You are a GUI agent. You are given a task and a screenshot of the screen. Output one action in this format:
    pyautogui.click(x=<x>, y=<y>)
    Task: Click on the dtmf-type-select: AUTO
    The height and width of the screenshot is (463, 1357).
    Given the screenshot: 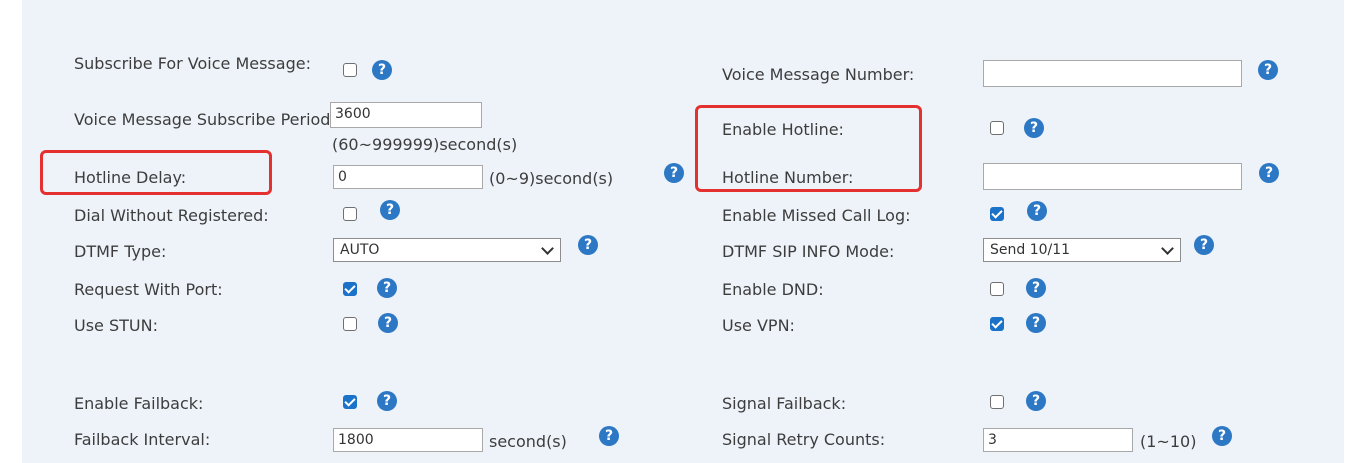 What is the action you would take?
    pyautogui.click(x=447, y=250)
    